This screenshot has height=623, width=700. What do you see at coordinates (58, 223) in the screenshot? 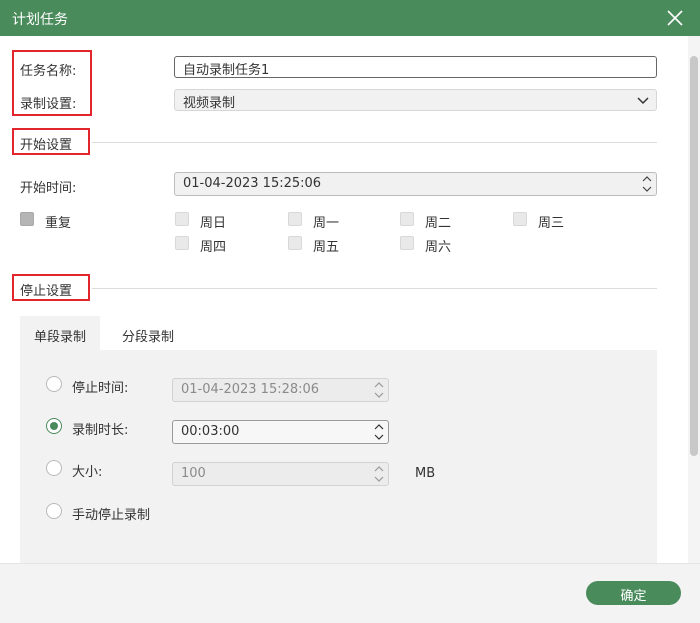
I see `repeat-label: 重复` at bounding box center [58, 223].